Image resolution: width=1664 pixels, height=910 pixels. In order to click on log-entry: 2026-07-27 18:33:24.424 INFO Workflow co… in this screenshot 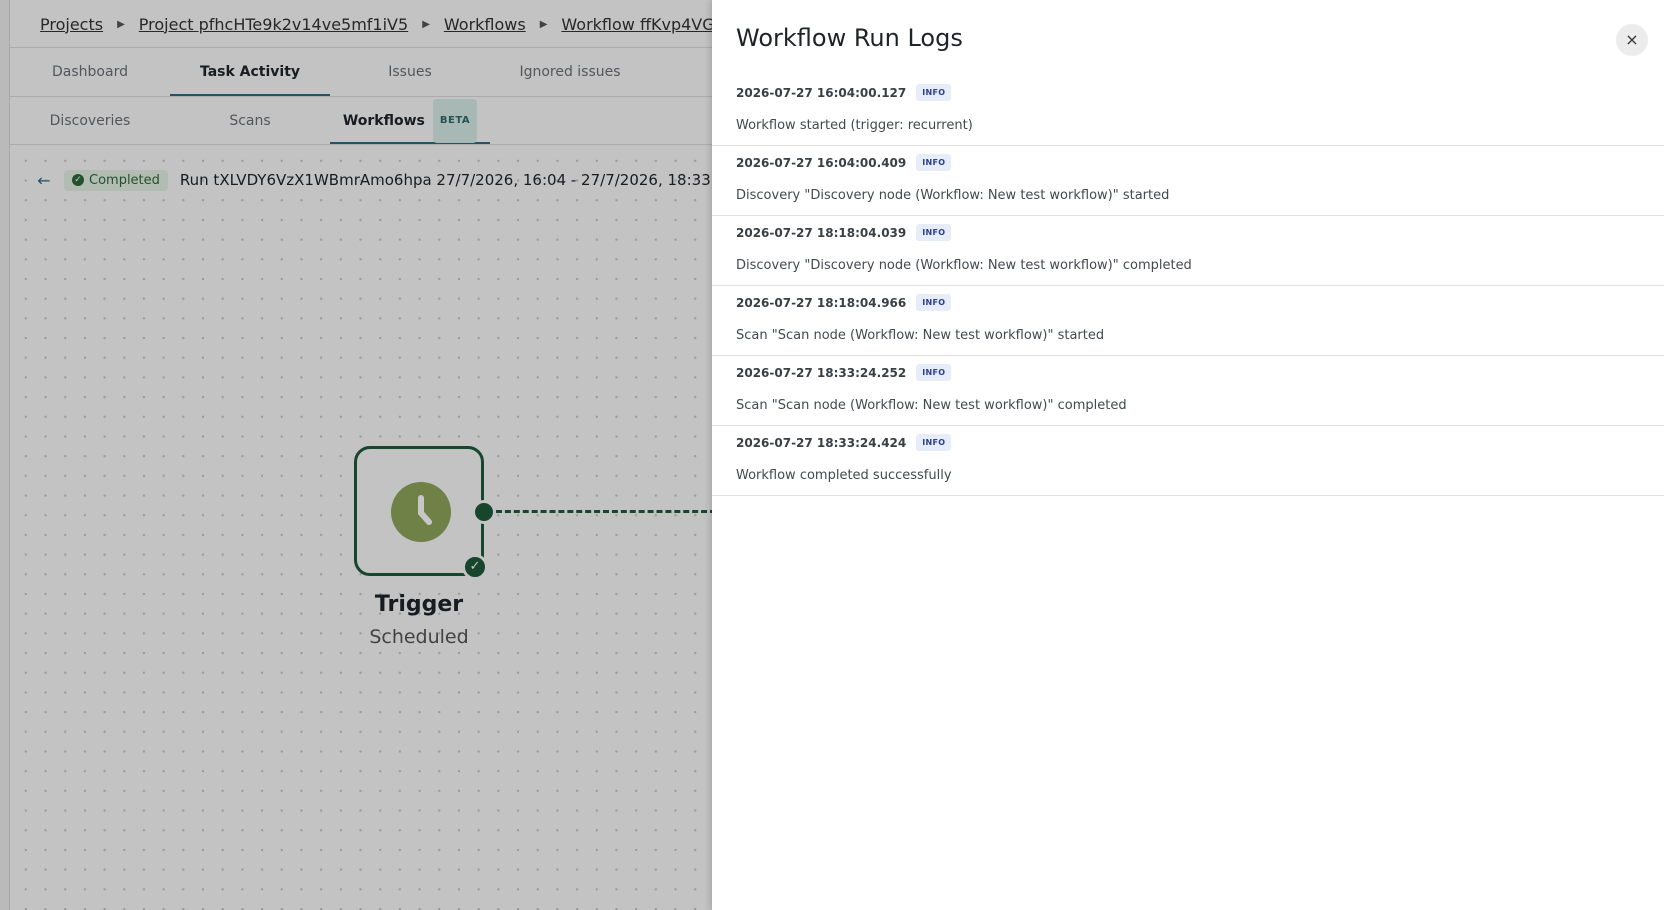, I will do `click(1188, 461)`.